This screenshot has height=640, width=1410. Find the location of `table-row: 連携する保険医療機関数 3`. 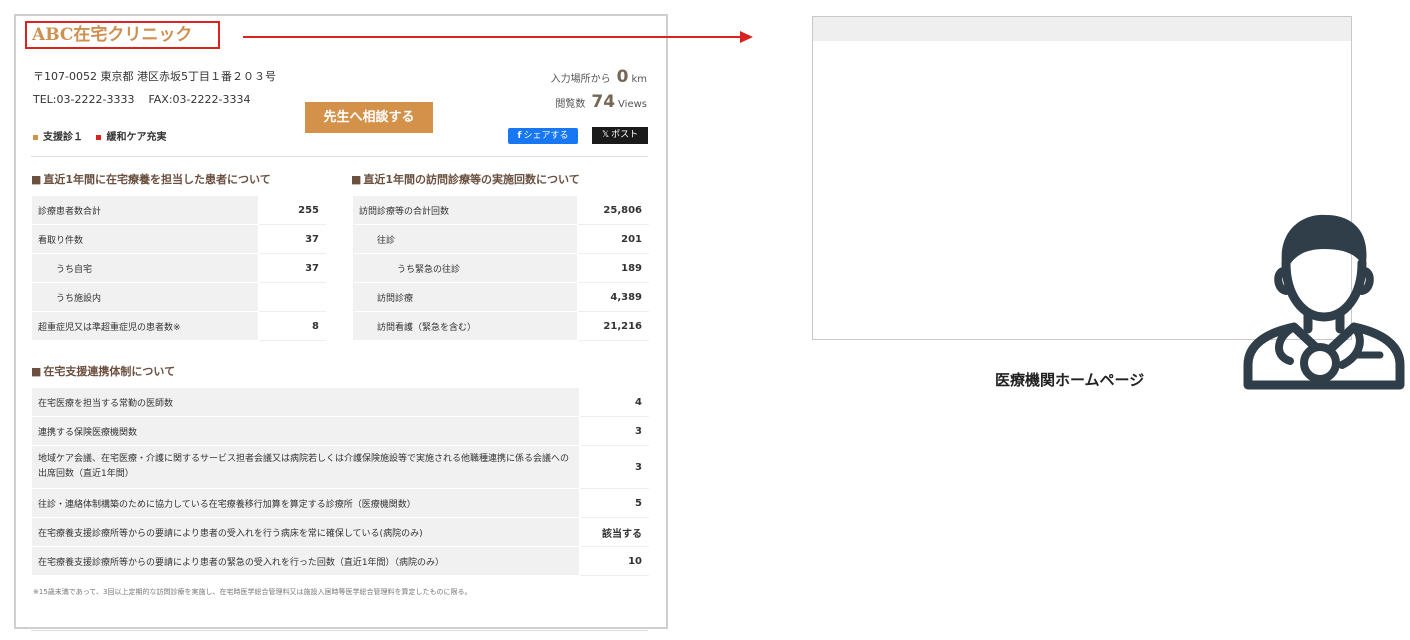

table-row: 連携する保険医療機関数 3 is located at coordinates (340, 431).